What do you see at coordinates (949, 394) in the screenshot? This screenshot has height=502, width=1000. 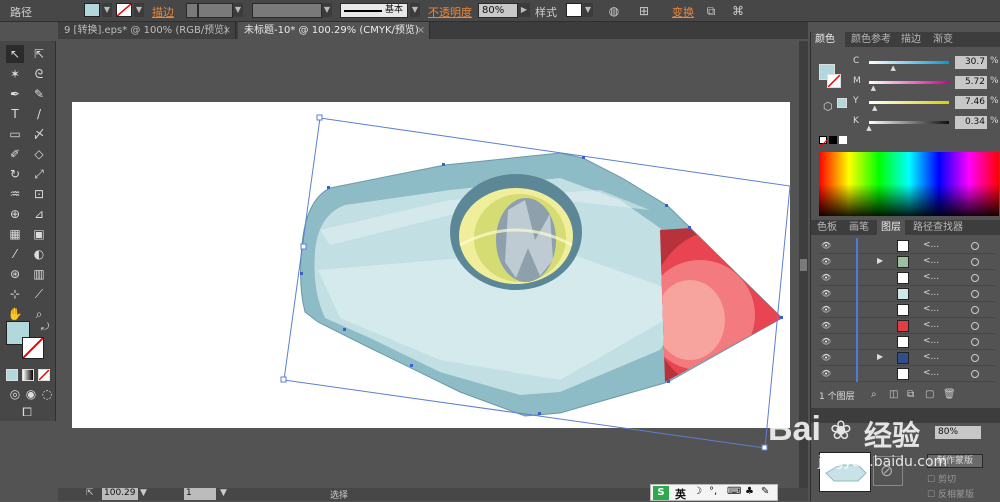 I see `delete-layer-icon: 🗑` at bounding box center [949, 394].